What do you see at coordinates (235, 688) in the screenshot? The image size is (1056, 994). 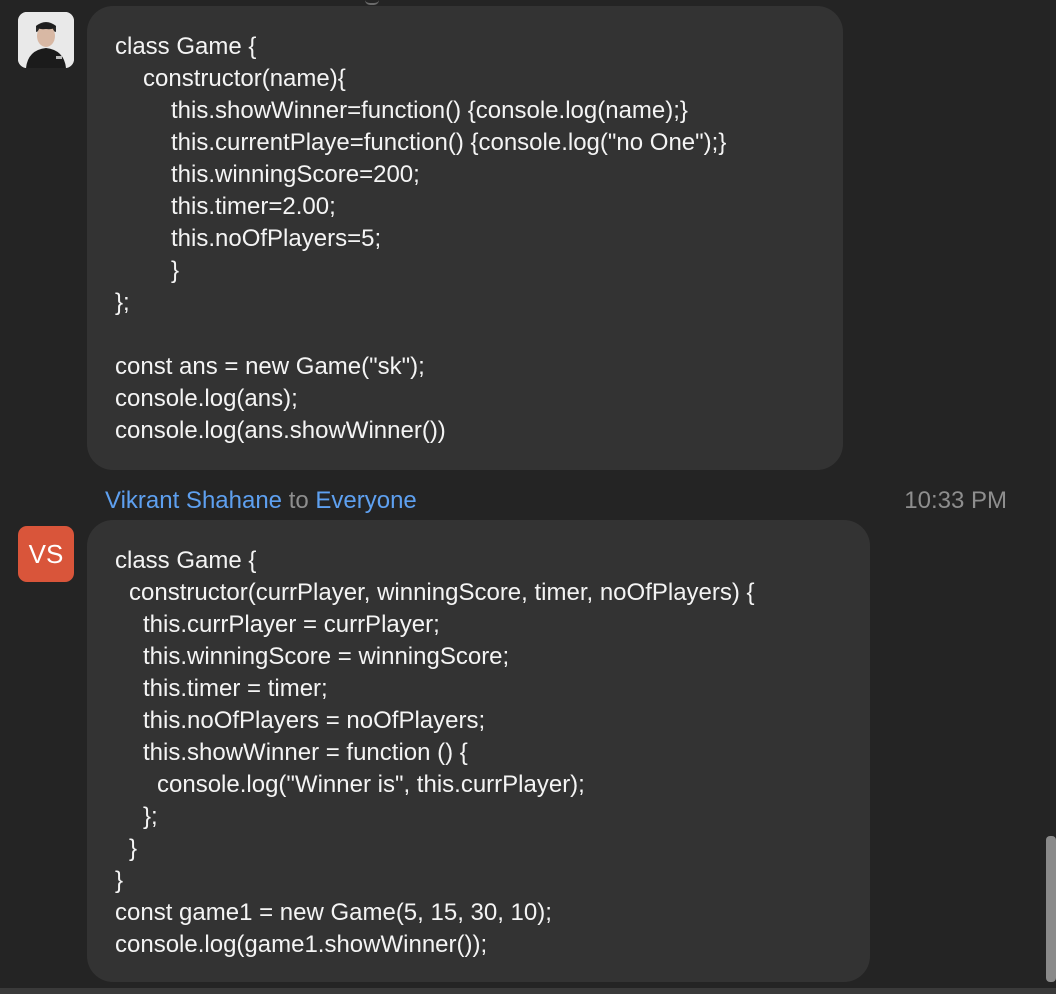 I see `code-line: this.timer = timer;` at bounding box center [235, 688].